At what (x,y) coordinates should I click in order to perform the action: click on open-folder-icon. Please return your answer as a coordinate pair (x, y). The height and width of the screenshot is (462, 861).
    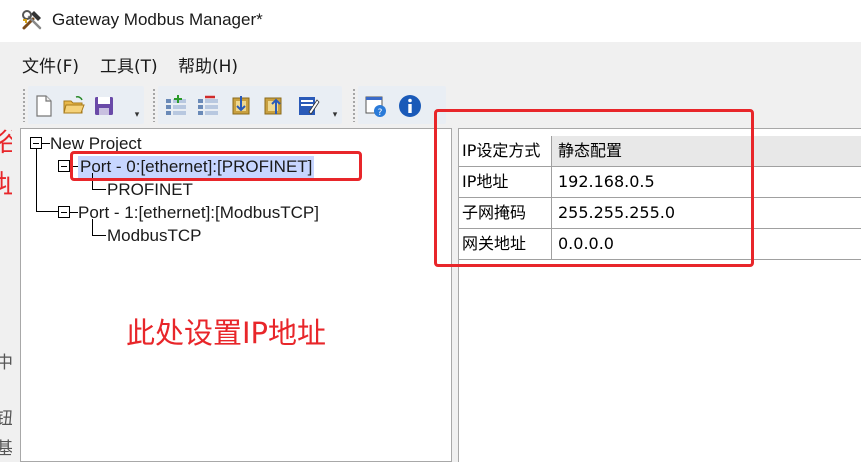
    Looking at the image, I should click on (74, 106).